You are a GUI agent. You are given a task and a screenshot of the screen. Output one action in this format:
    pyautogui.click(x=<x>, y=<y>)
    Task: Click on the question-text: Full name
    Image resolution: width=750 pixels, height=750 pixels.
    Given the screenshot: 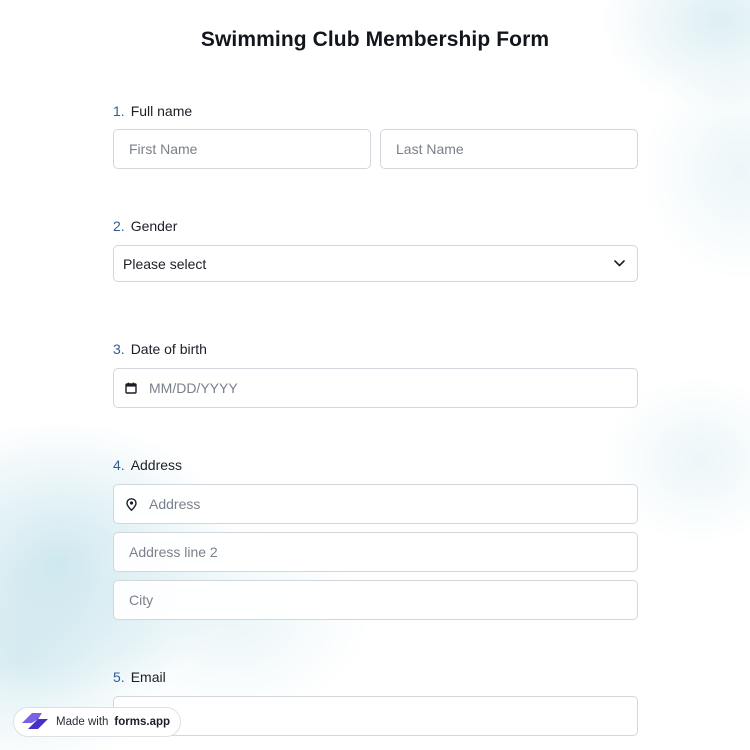 What is the action you would take?
    pyautogui.click(x=161, y=111)
    